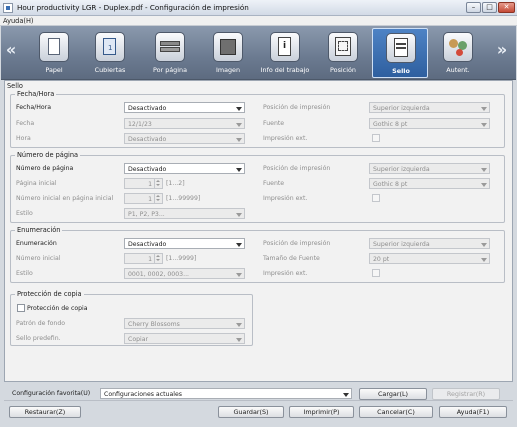  What do you see at coordinates (396, 412) in the screenshot?
I see `cancel-button: Cancelar(C)` at bounding box center [396, 412].